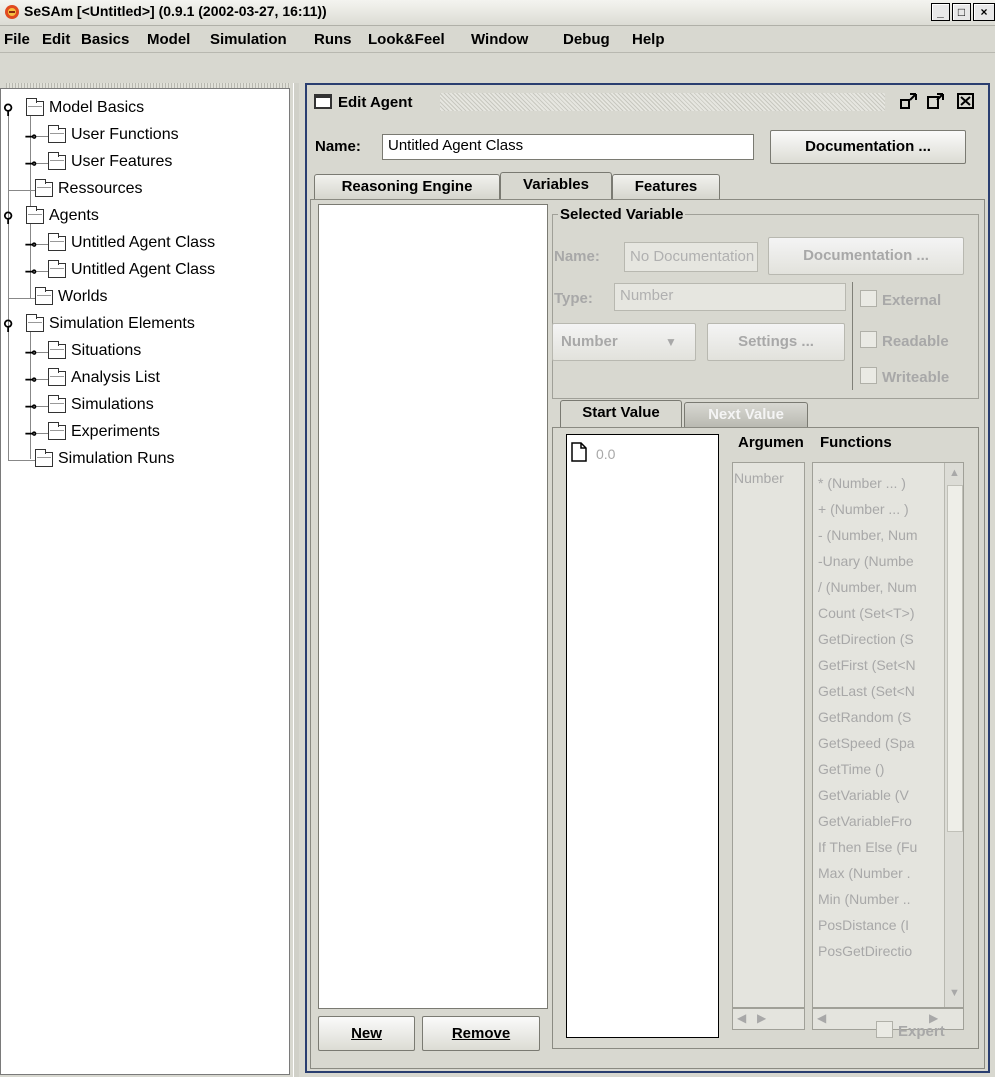 The image size is (995, 1077). I want to click on variable-type-select: Number ▼, so click(624, 342).